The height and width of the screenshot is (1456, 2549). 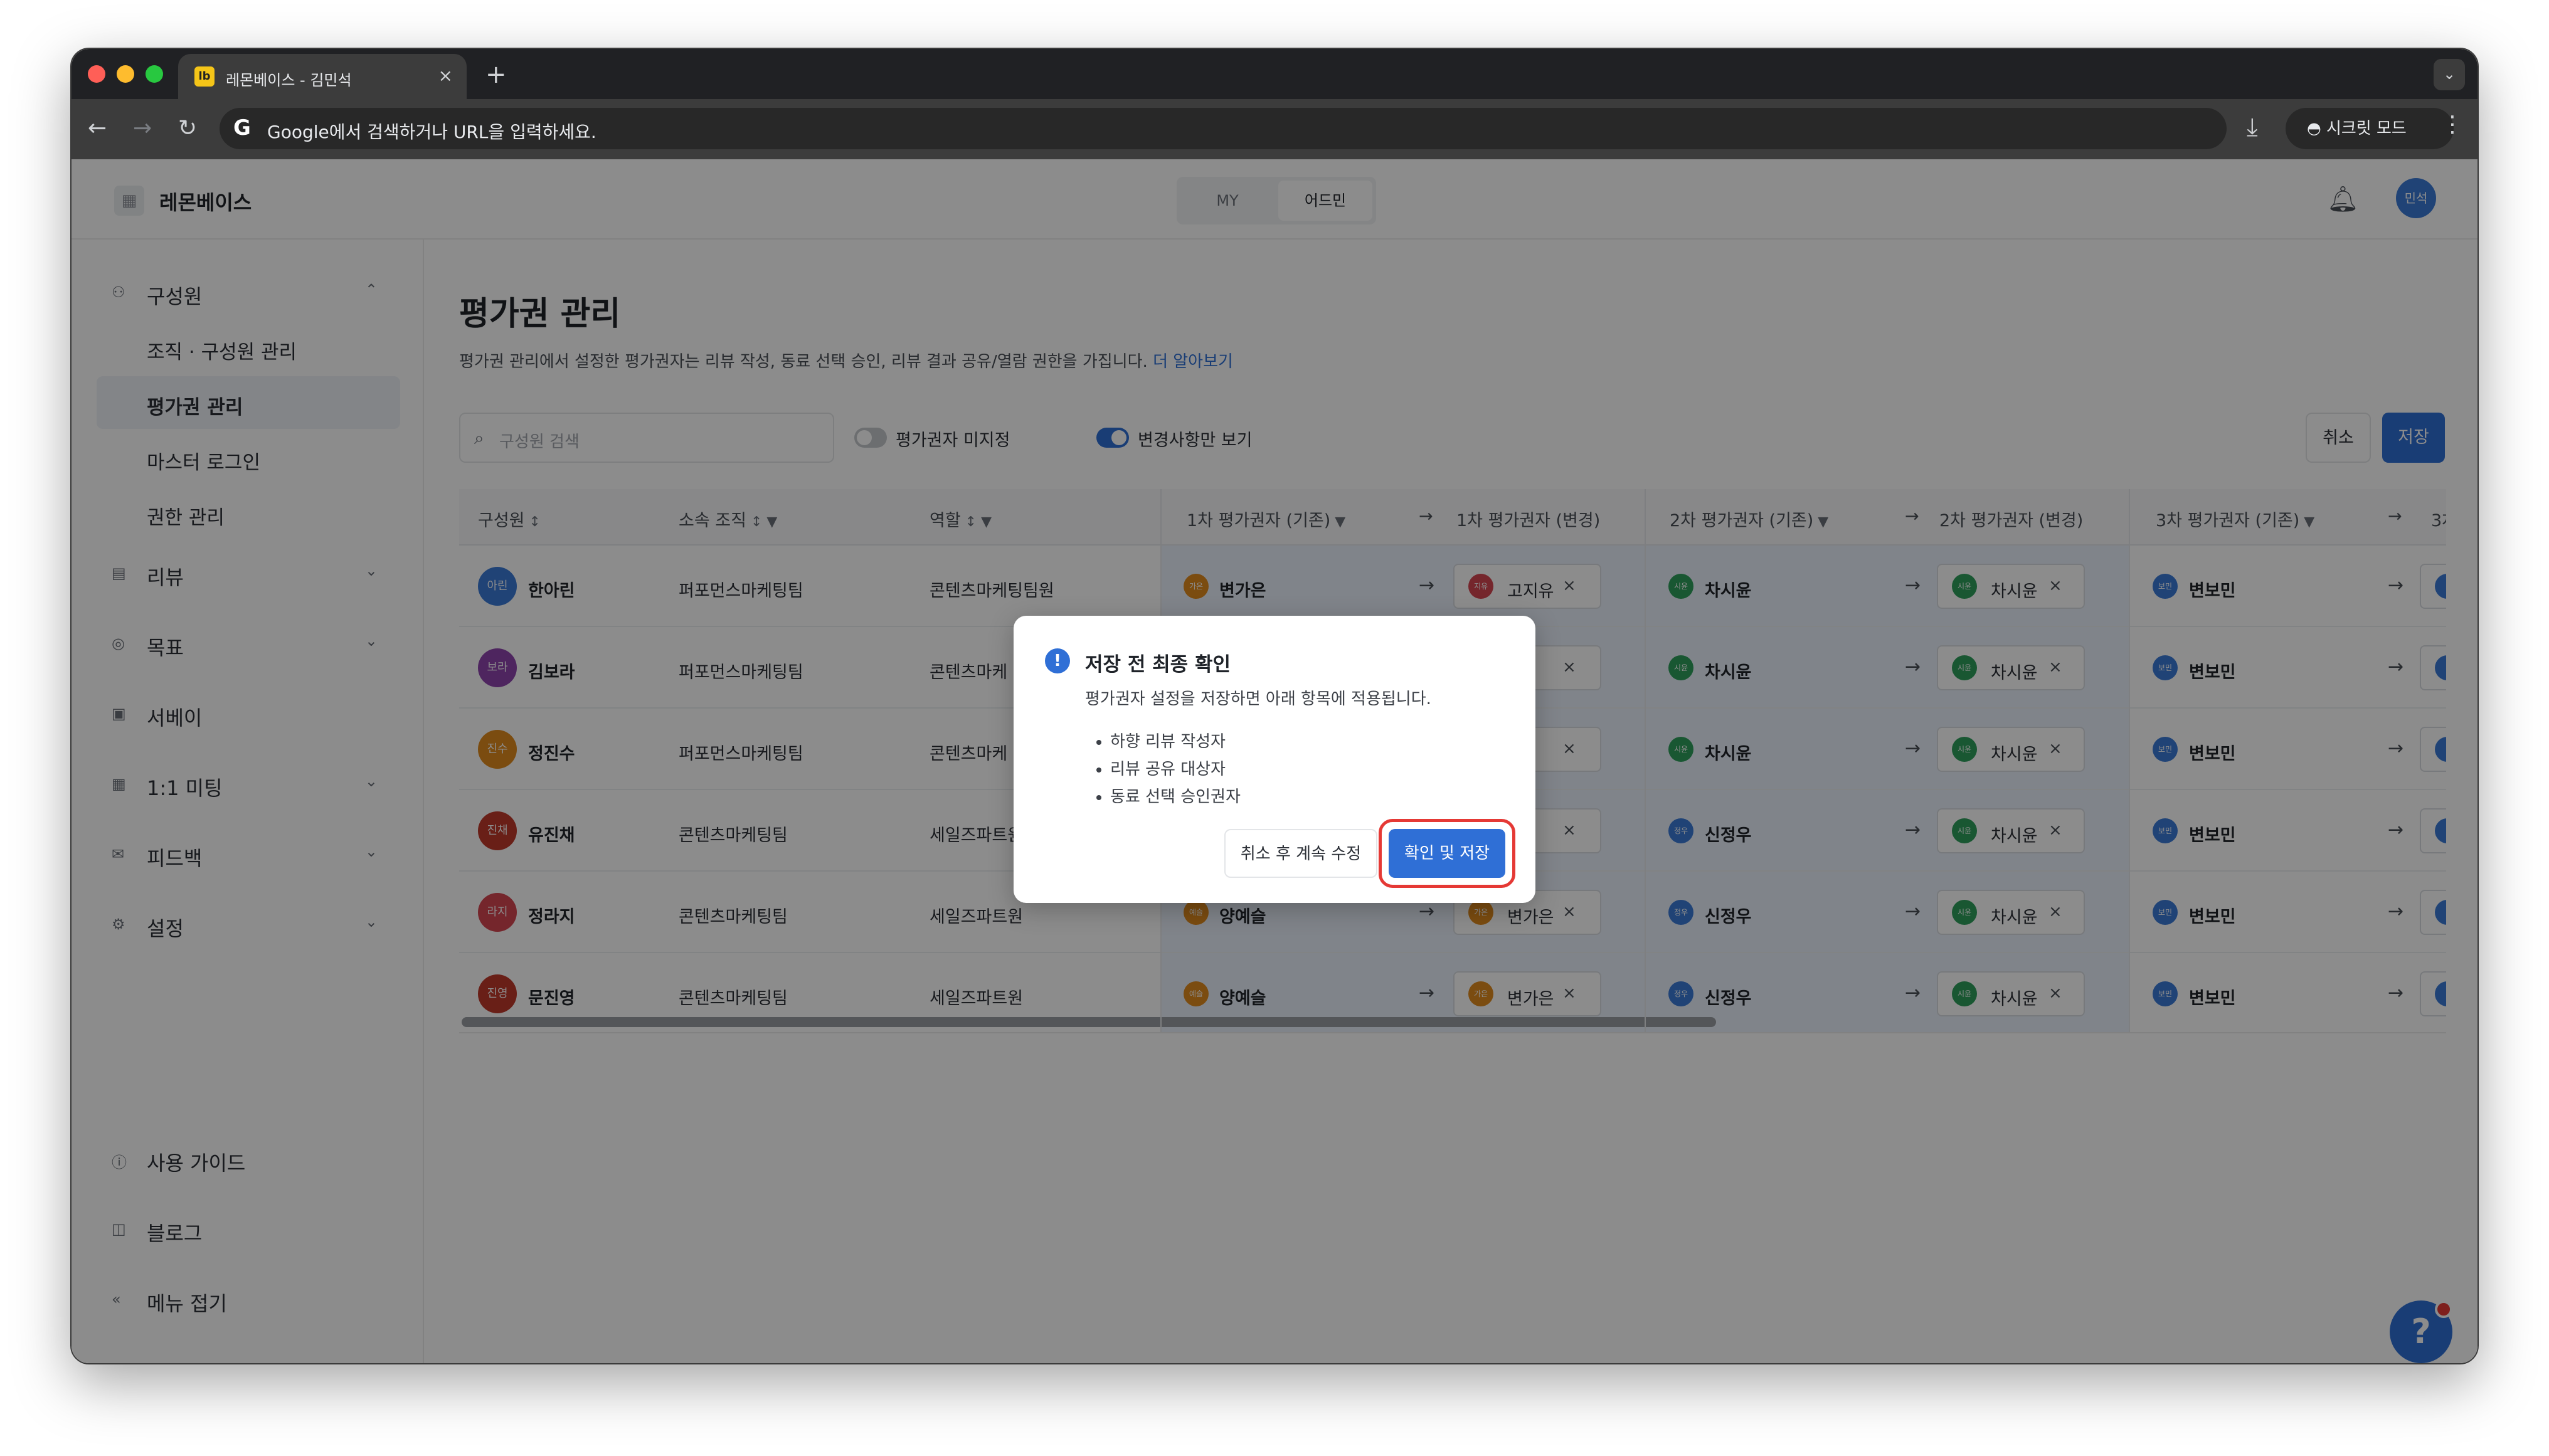 What do you see at coordinates (2366, 129) in the screenshot?
I see `incognito-label: 시크릿 모드` at bounding box center [2366, 129].